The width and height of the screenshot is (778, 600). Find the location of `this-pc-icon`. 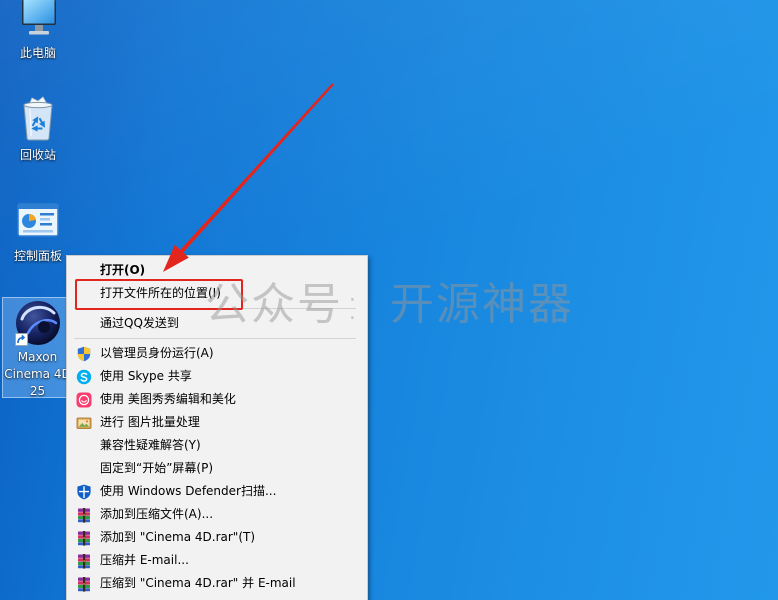

this-pc-icon is located at coordinates (39, 17).